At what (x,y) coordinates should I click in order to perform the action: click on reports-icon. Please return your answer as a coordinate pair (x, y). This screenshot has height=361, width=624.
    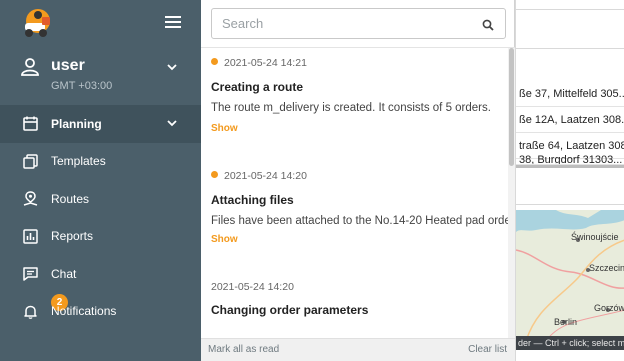
    Looking at the image, I should click on (30, 236).